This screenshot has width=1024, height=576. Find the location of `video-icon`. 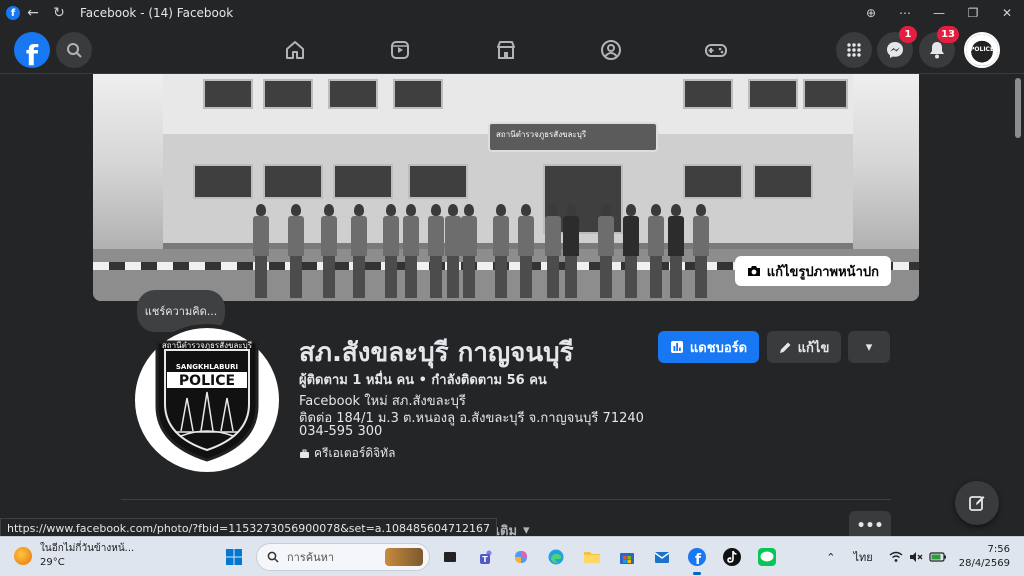

video-icon is located at coordinates (400, 50).